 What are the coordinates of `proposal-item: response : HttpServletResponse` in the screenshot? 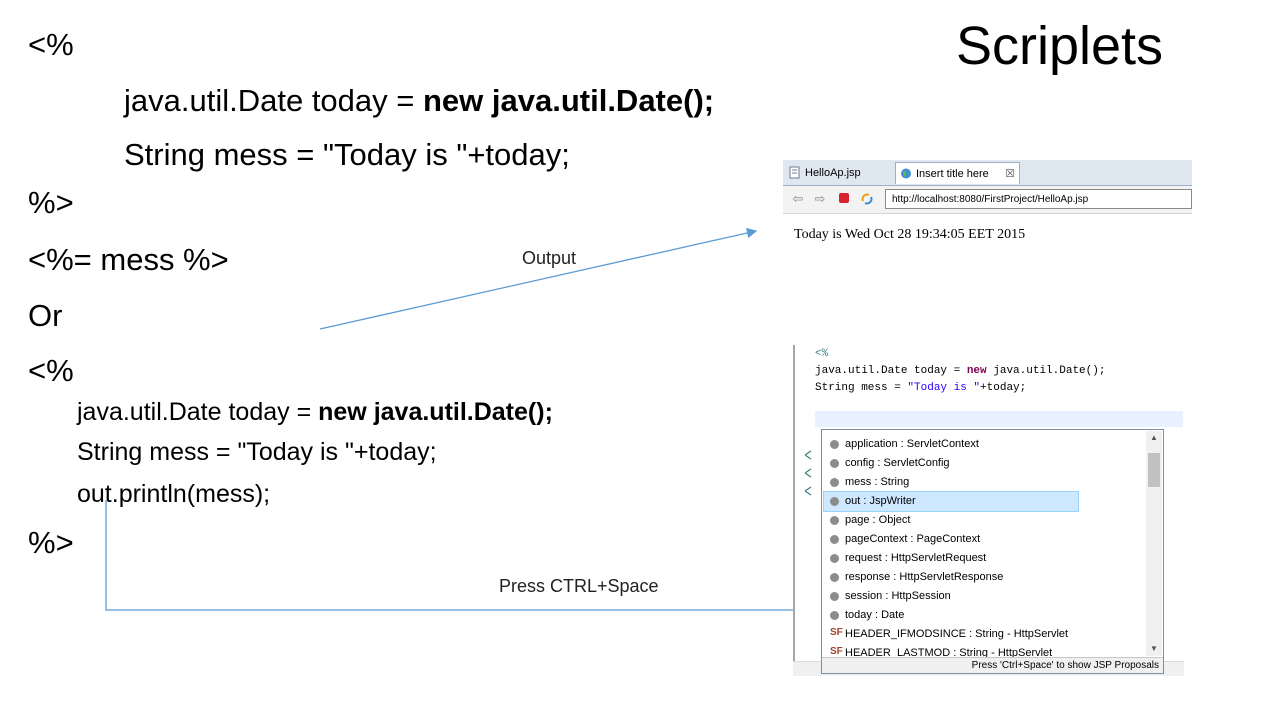 It's located at (951, 577).